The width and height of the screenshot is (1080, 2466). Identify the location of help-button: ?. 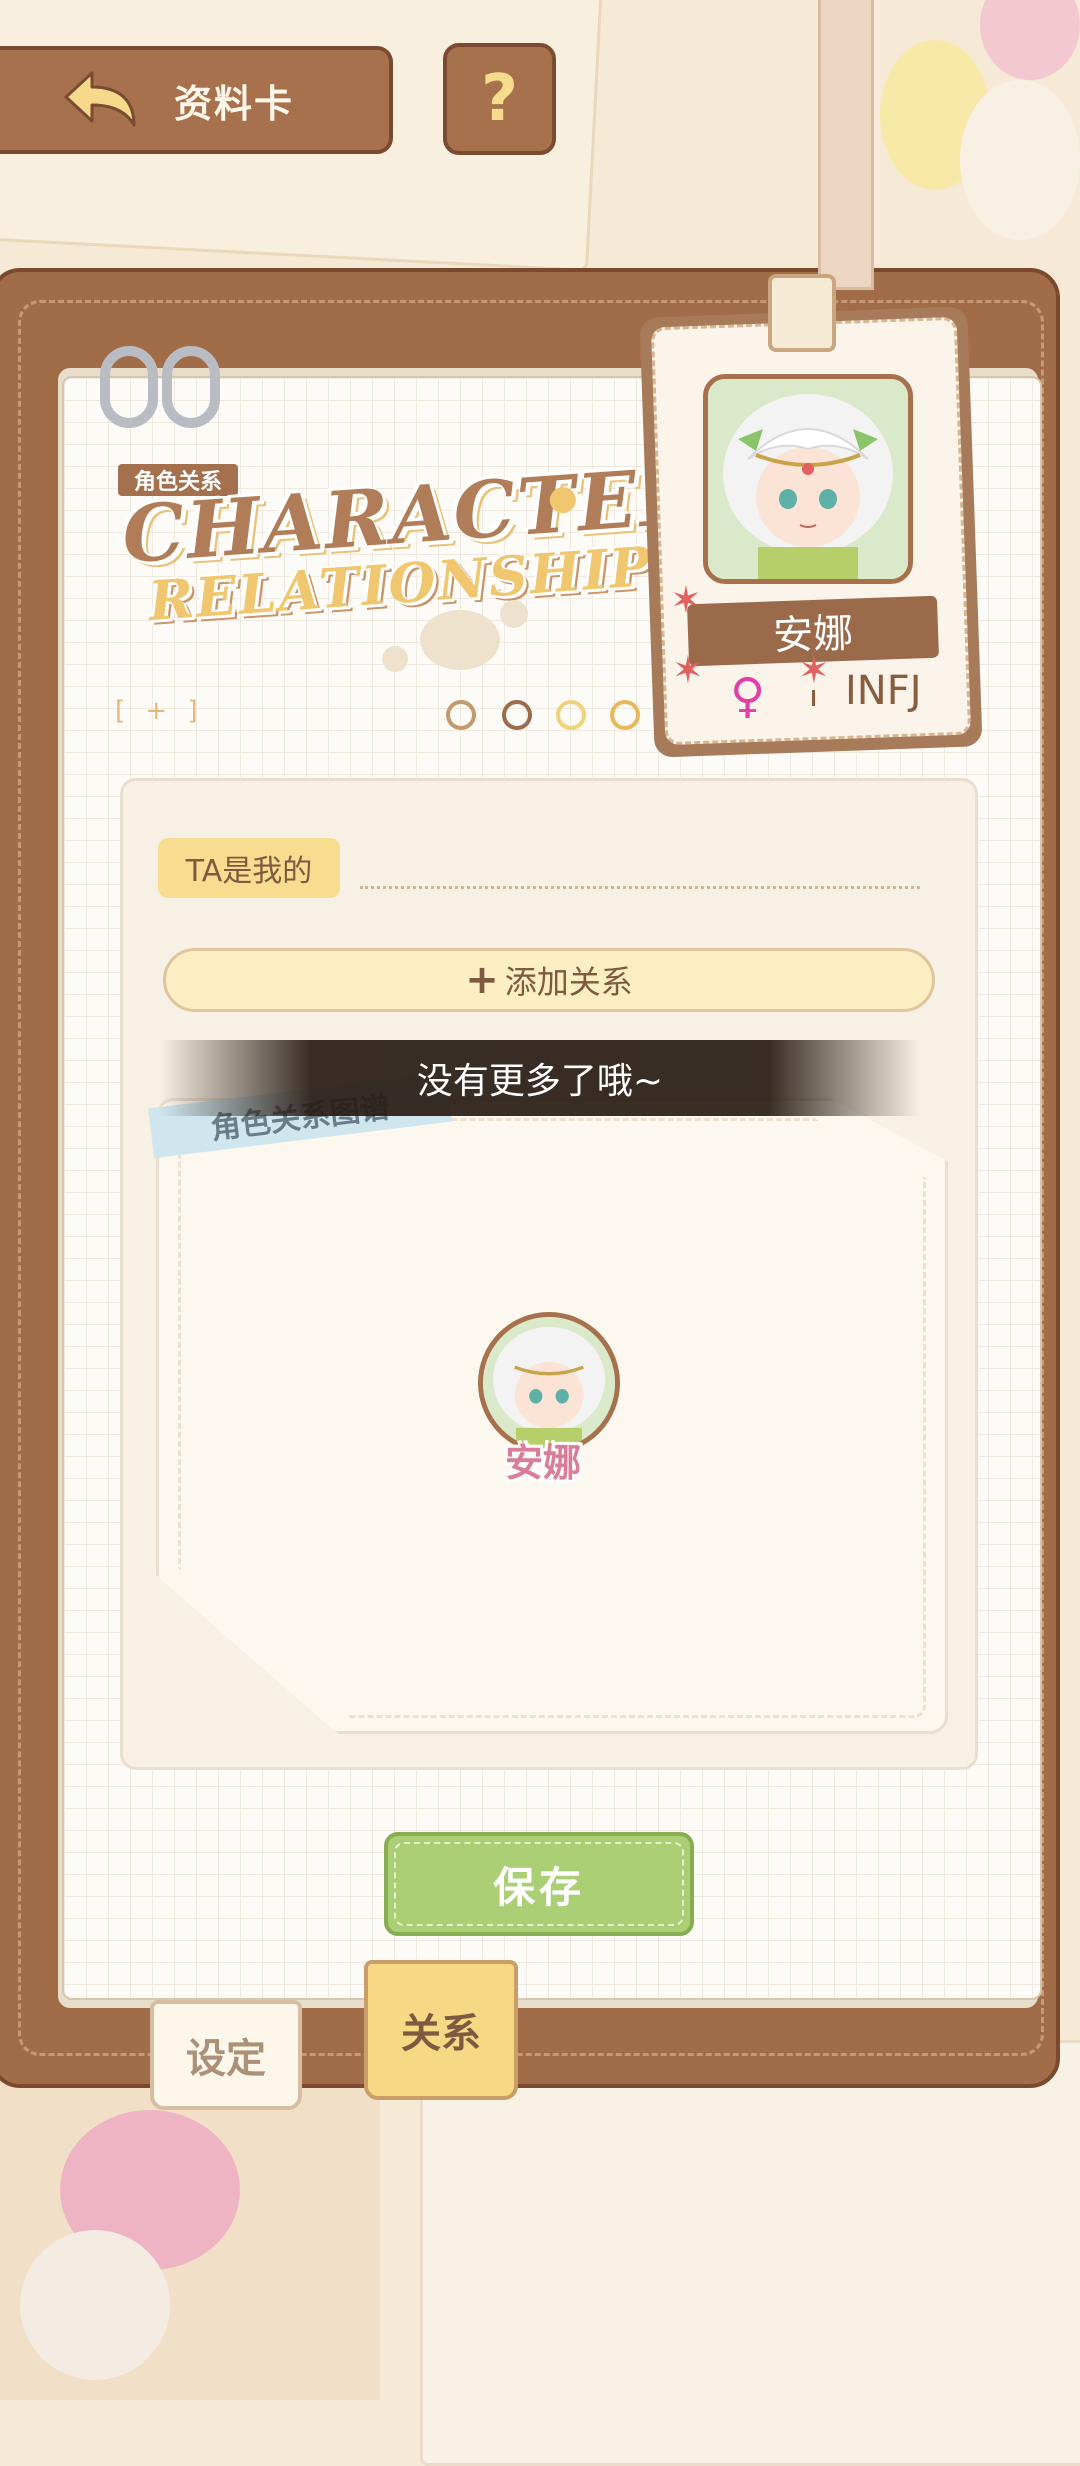
(499, 99).